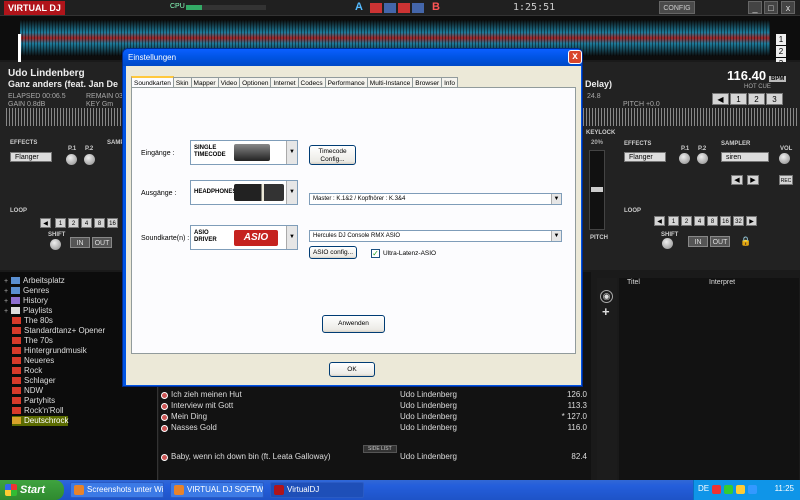 This screenshot has width=800, height=500. I want to click on song-row: Nasses Gold Udo Lindenberg 116.0, so click(375, 428).